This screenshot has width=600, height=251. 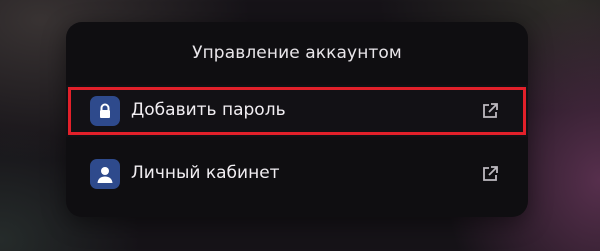 What do you see at coordinates (208, 110) in the screenshot?
I see `add-password-label: Добавить пароль` at bounding box center [208, 110].